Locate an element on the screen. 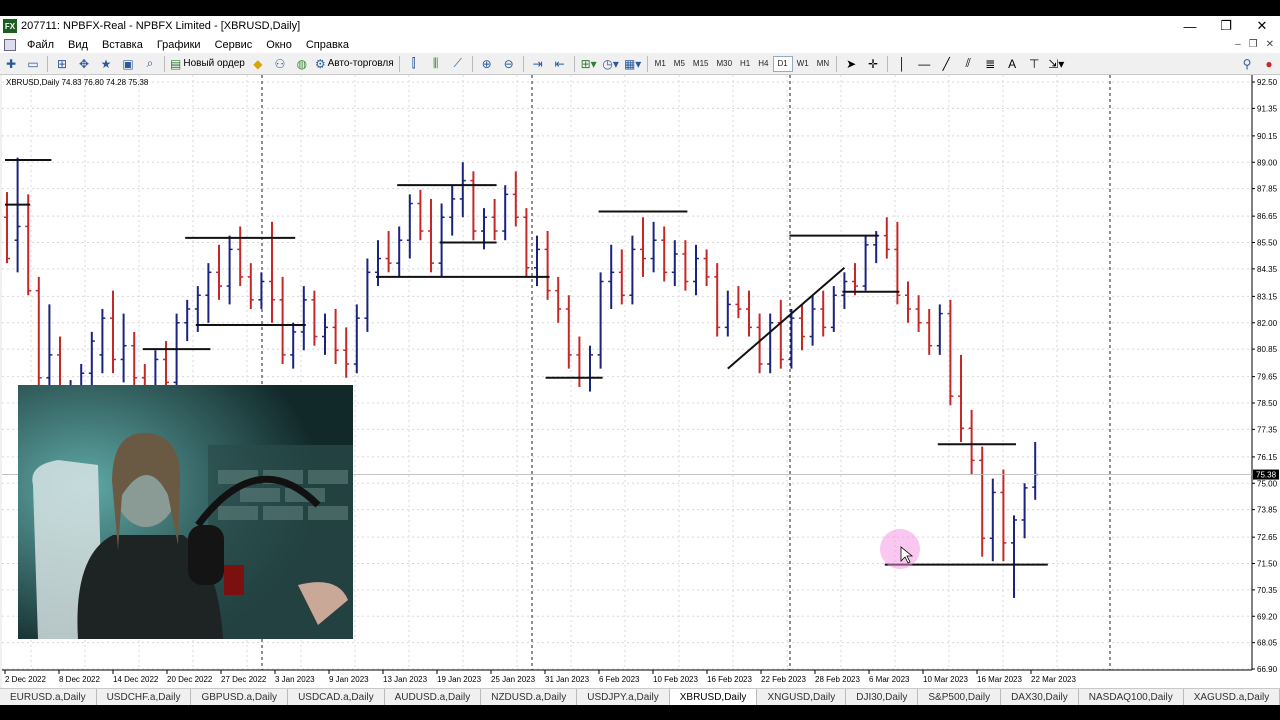 The image size is (1280, 720). menu-item-5: Окно is located at coordinates (279, 45).